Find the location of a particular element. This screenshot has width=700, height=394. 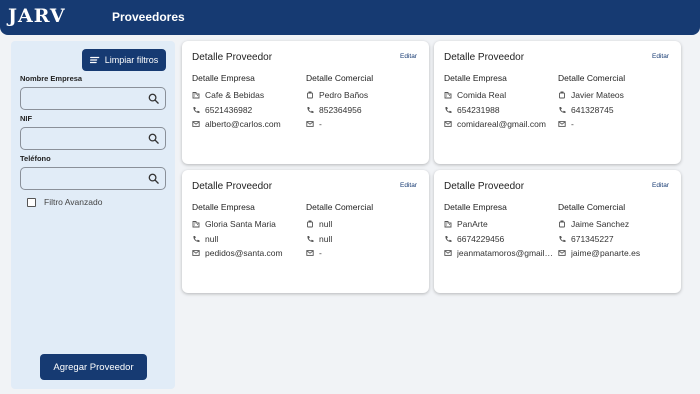

page-title: Proveedores is located at coordinates (148, 17).